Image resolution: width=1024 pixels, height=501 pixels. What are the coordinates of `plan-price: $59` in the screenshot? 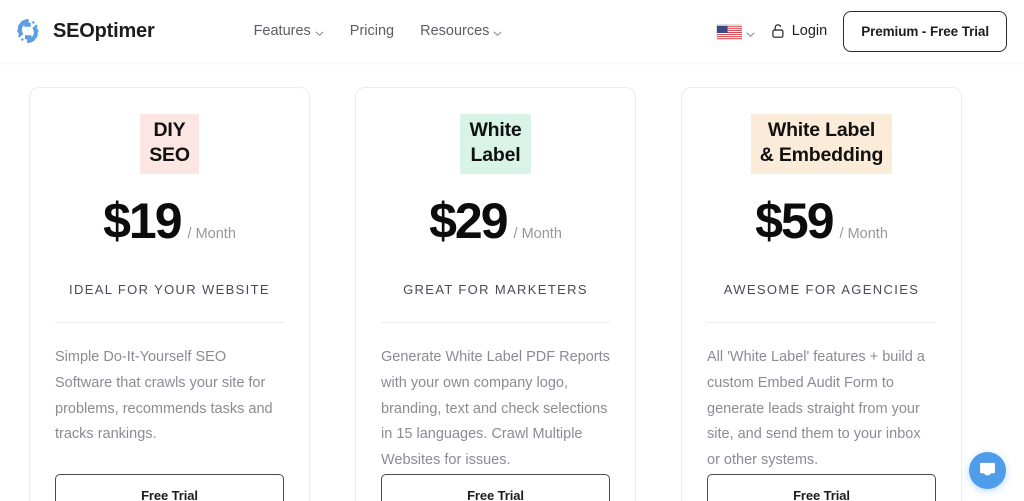 It's located at (794, 220).